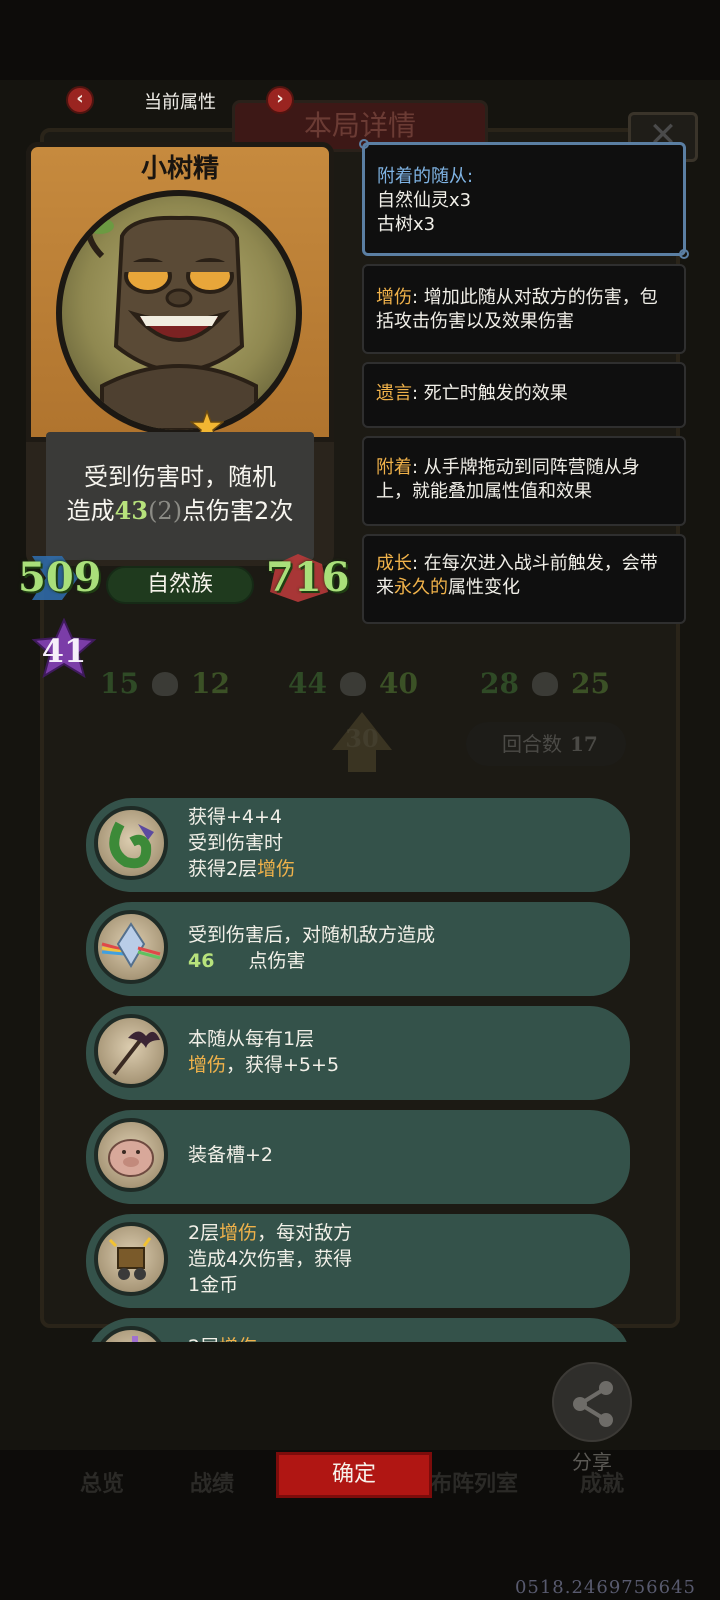 Image resolution: width=720 pixels, height=1600 pixels. I want to click on effect-text: 获得+4+4 受到伤害时 获得2层增伤, so click(241, 843).